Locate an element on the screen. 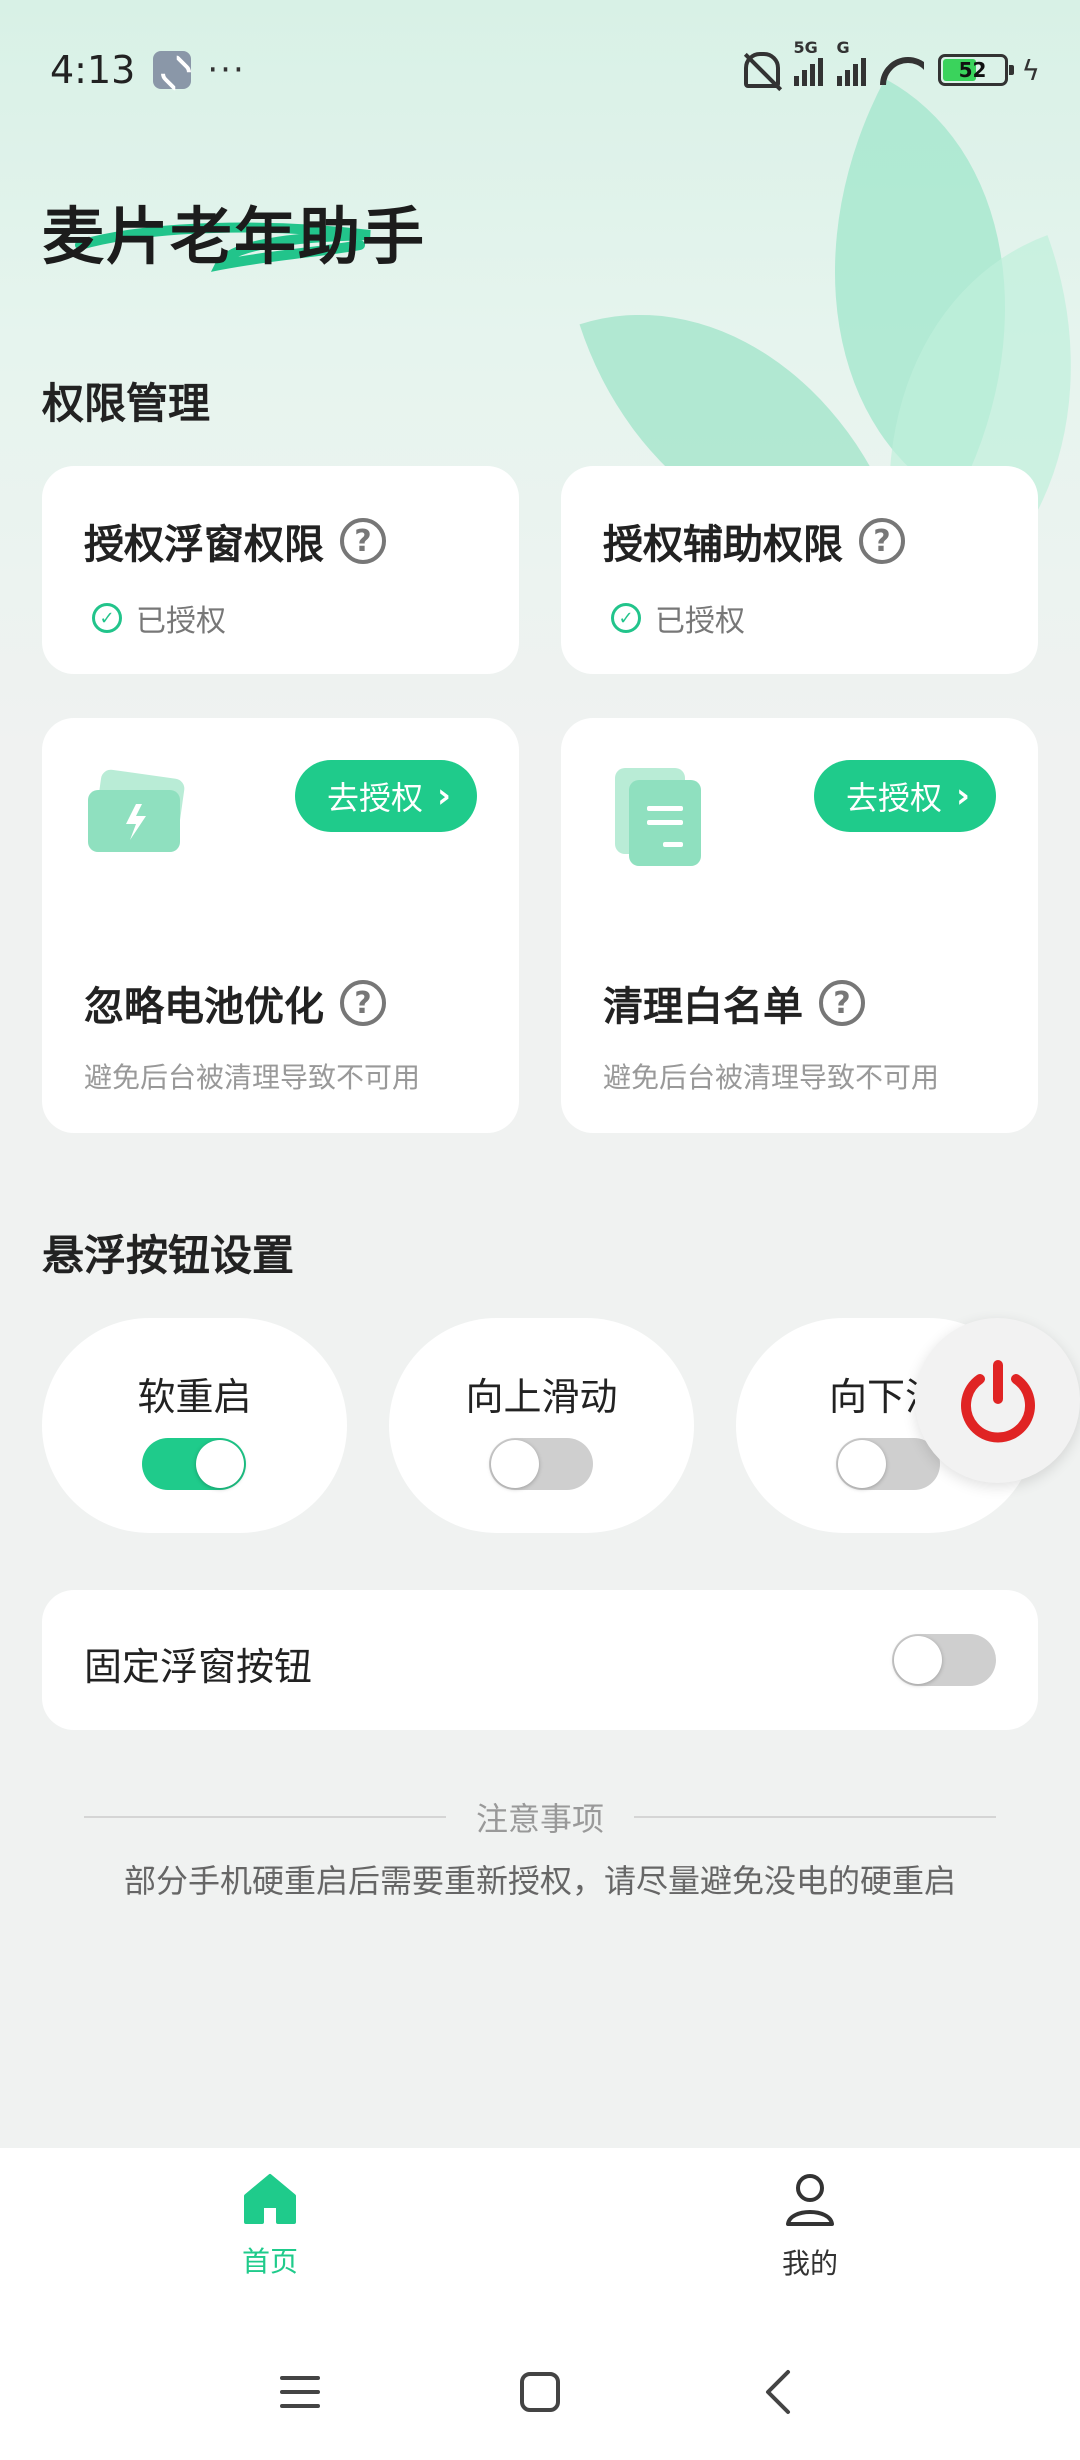 The width and height of the screenshot is (1080, 2460). wrench-icon is located at coordinates (172, 70).